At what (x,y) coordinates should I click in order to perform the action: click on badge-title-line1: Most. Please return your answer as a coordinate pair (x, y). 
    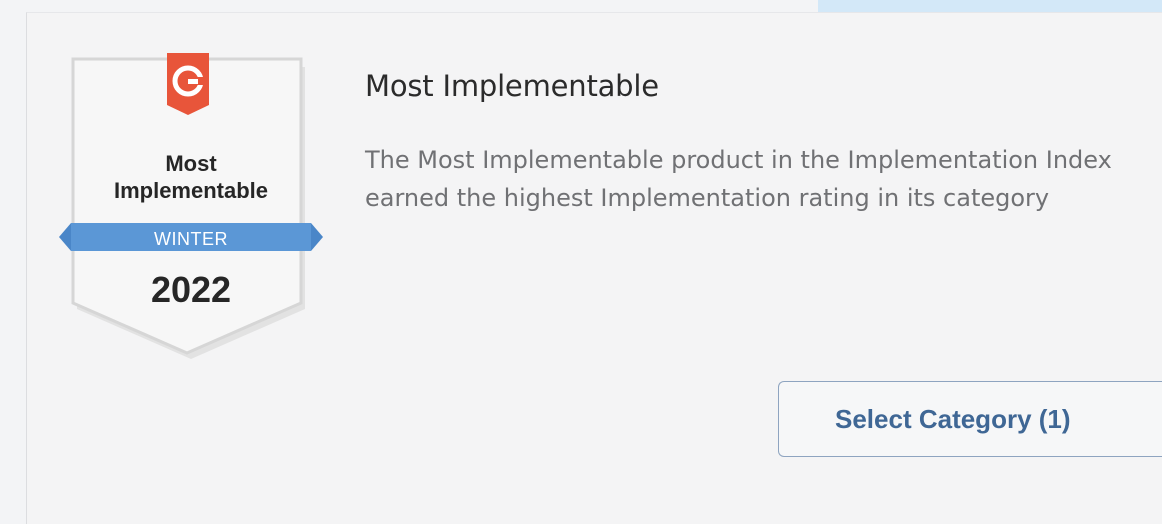
    Looking at the image, I should click on (191, 163).